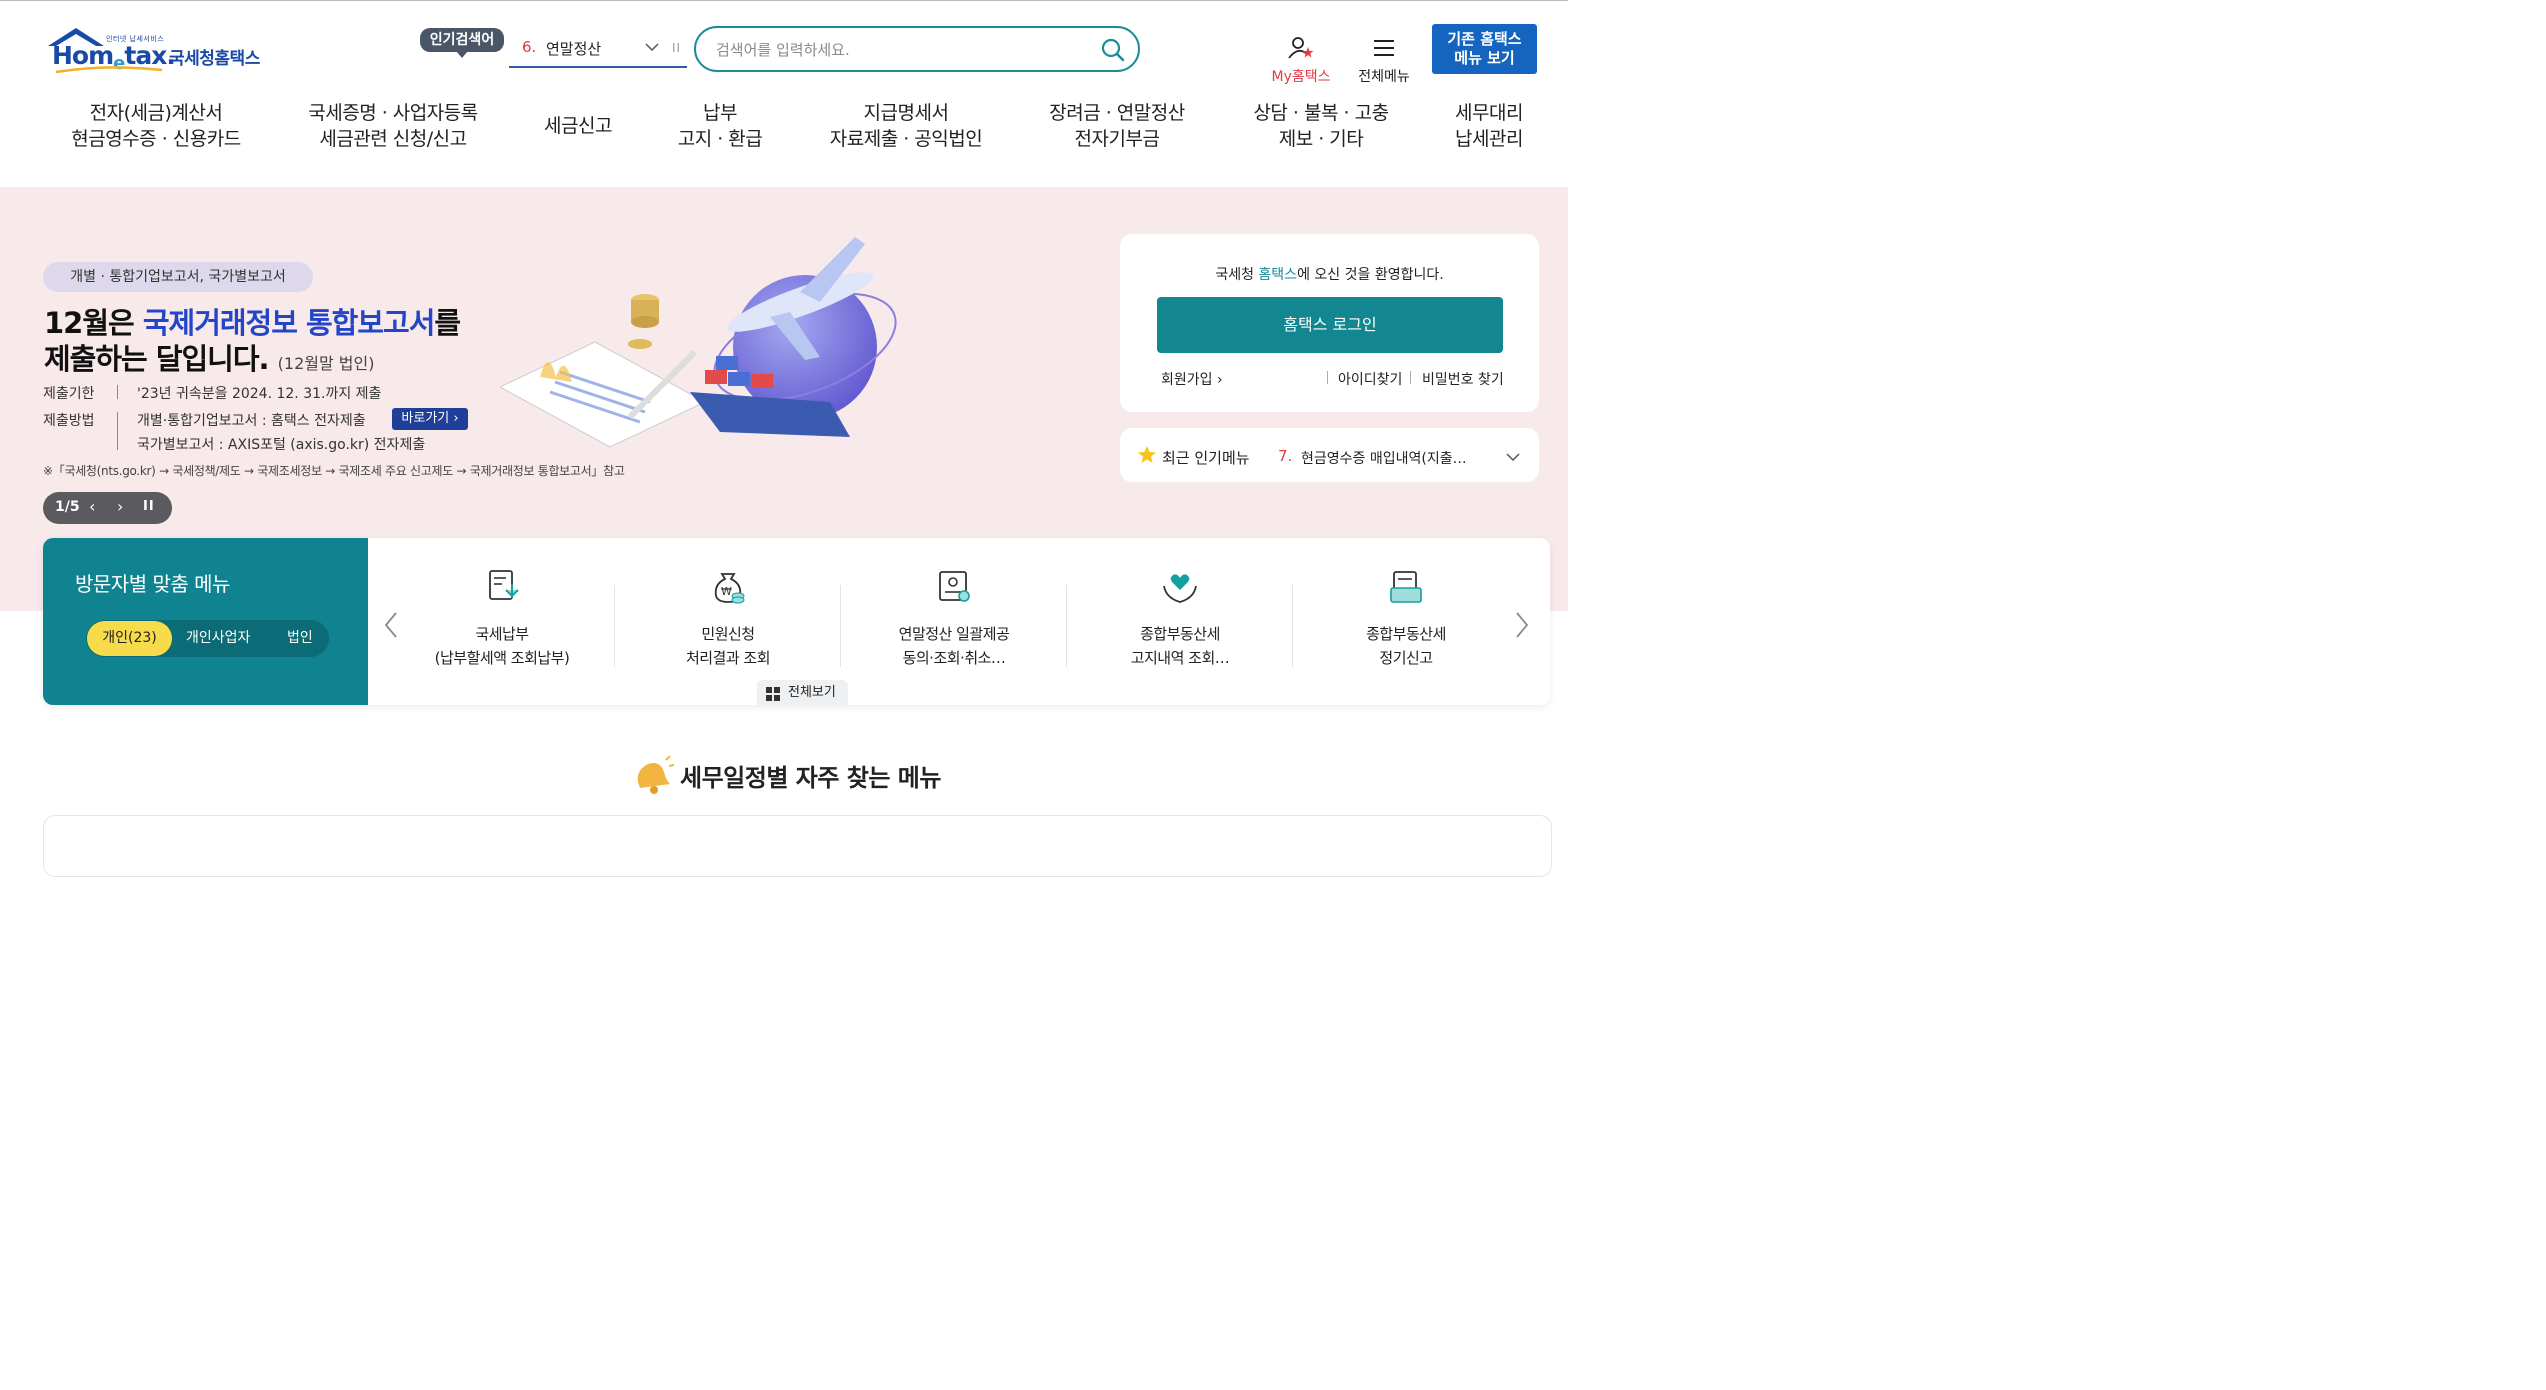 This screenshot has width=2546, height=1390. Describe the element at coordinates (107, 508) in the screenshot. I see `banner-pager: 1/5 ‹ › II` at that location.